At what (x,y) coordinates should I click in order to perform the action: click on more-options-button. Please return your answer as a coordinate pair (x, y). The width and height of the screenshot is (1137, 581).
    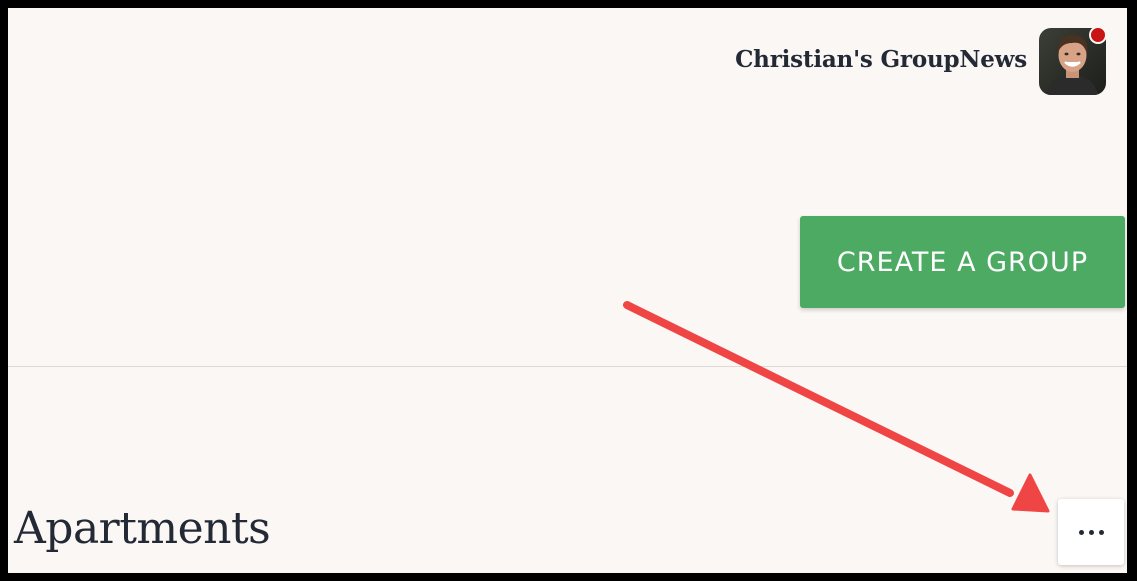
    Looking at the image, I should click on (1091, 532).